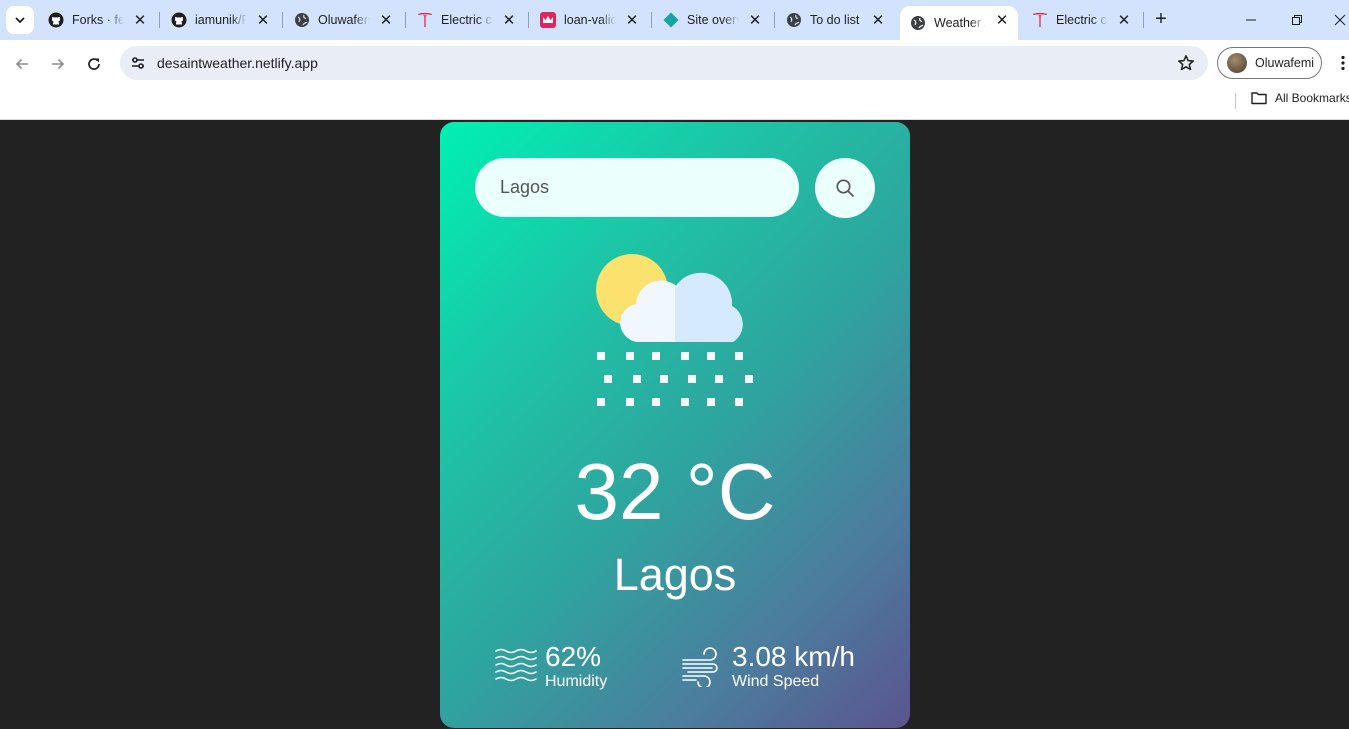 The image size is (1349, 729). I want to click on tab-oluwafemi: Oluwafem ✕, so click(343, 20).